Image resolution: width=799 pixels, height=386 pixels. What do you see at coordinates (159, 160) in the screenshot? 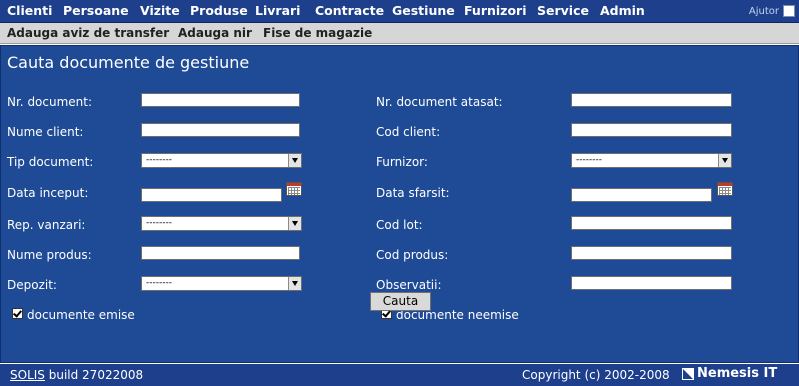
I see `tip-document-value: --------` at bounding box center [159, 160].